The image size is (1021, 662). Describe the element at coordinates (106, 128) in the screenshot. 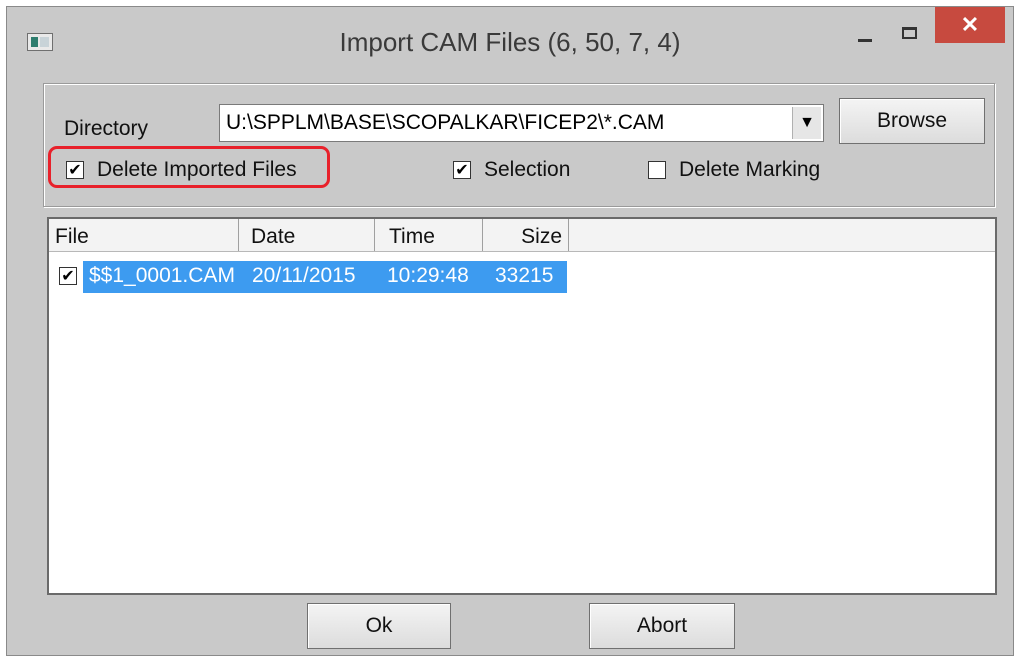

I see `directory-label: Directory` at that location.